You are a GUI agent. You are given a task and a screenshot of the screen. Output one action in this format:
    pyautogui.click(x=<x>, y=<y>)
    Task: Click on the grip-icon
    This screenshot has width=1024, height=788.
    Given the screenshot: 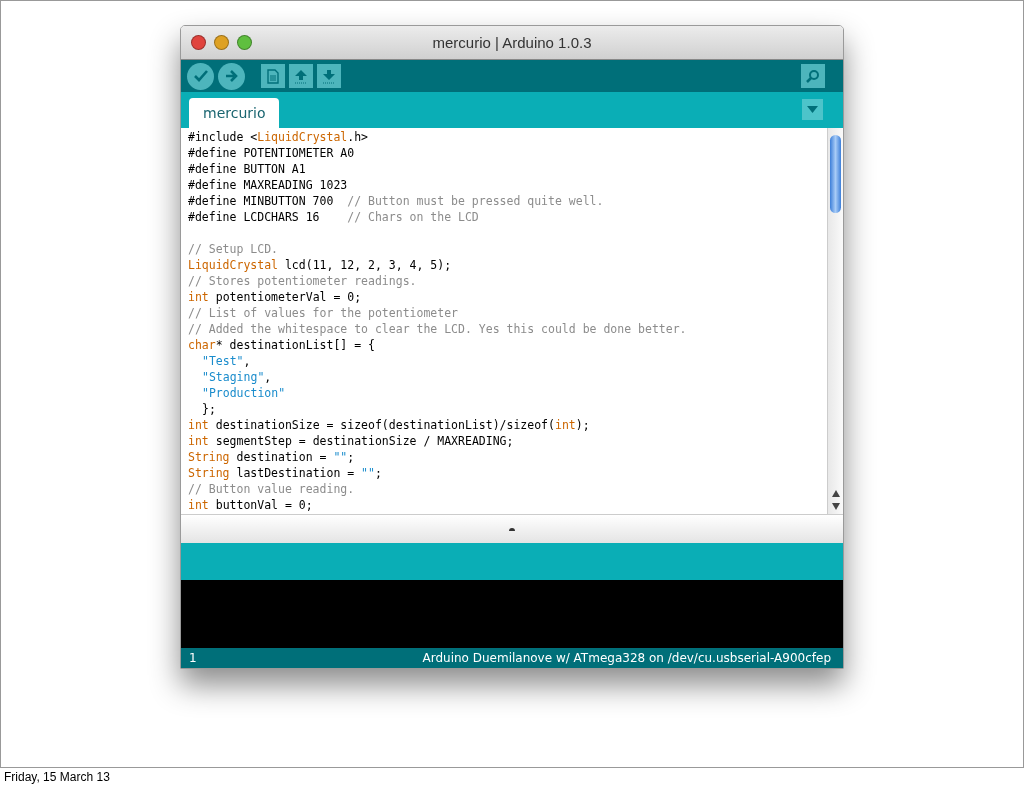 What is the action you would take?
    pyautogui.click(x=512, y=529)
    